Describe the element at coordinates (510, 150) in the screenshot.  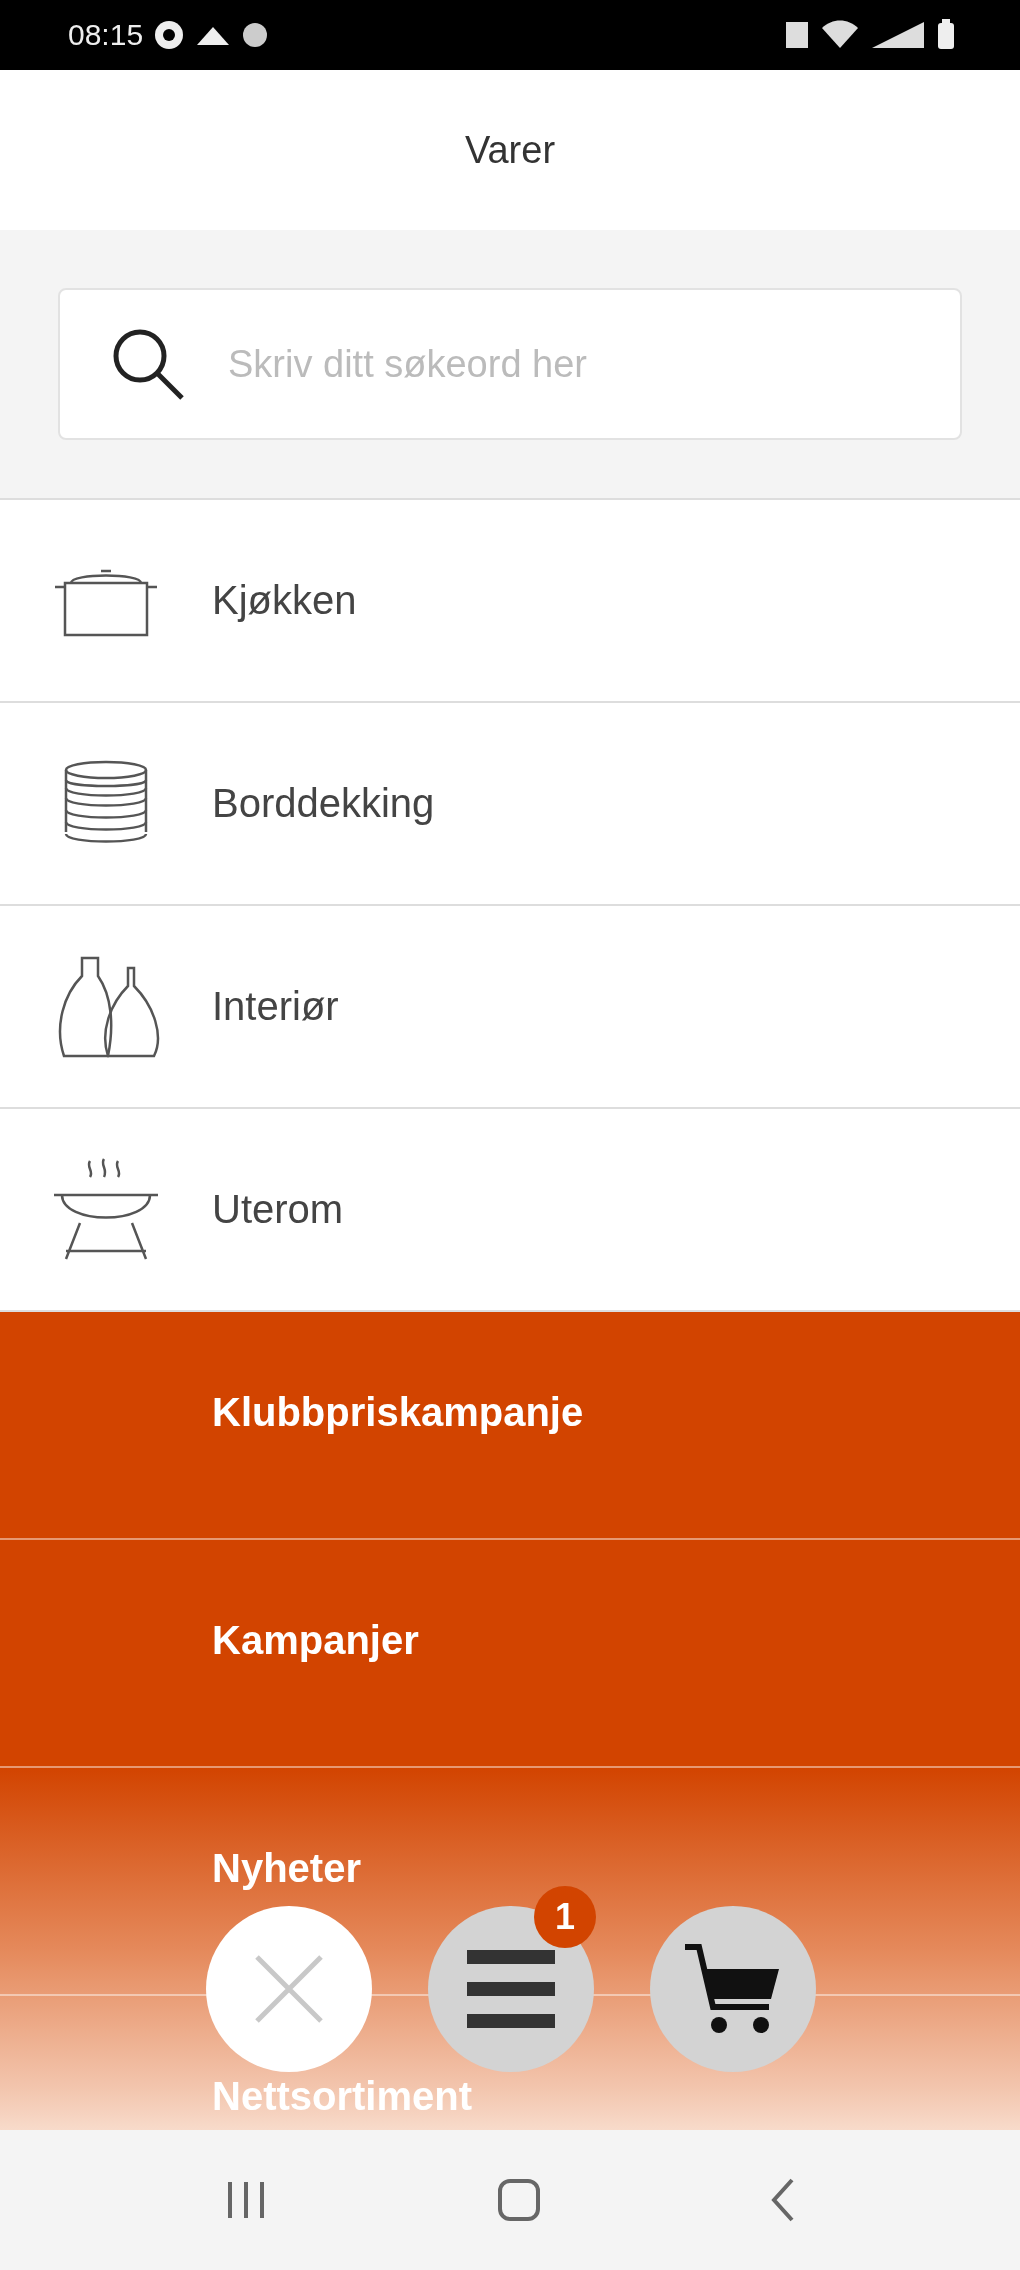
I see `page-title: Varer` at that location.